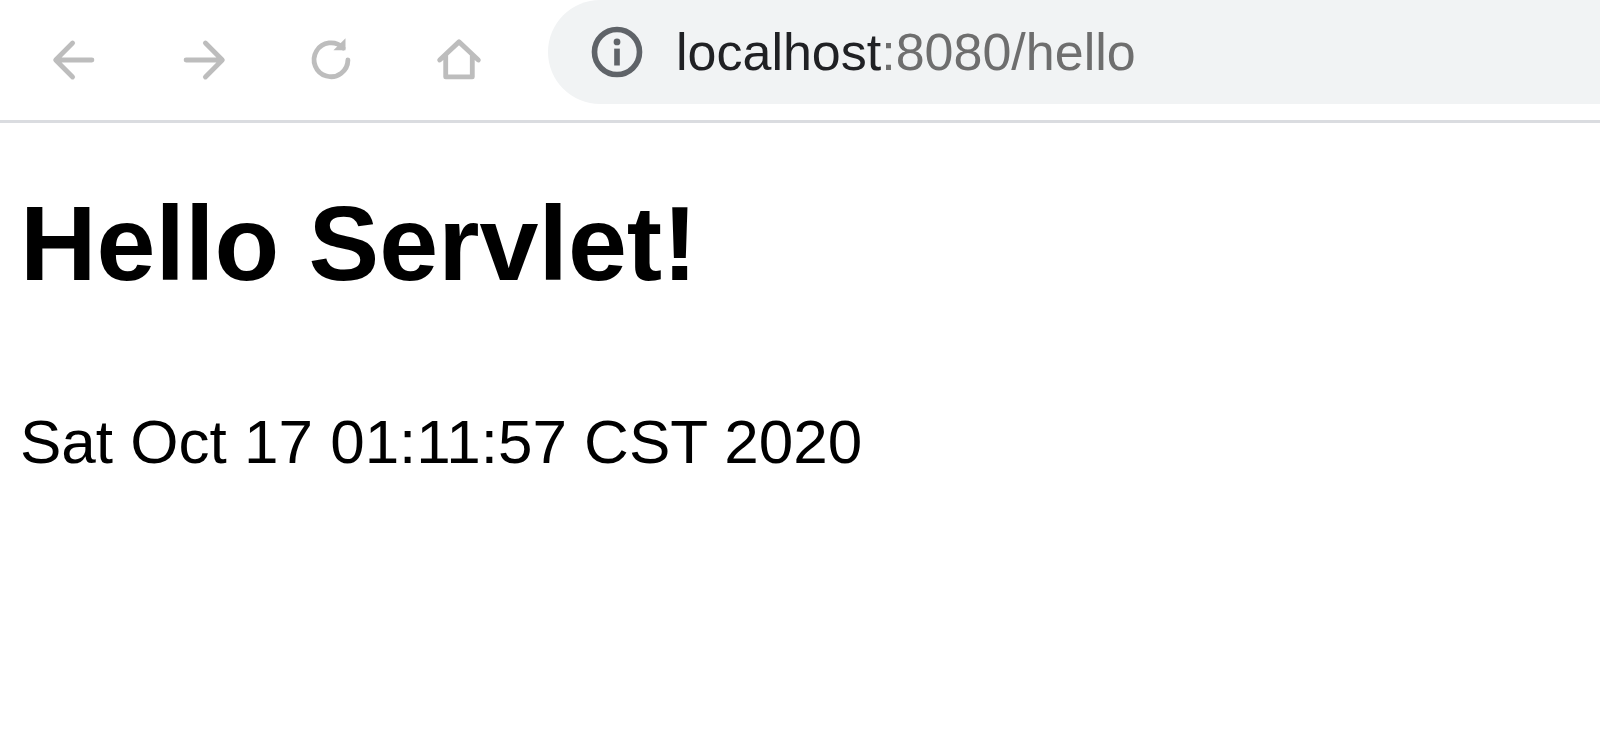 The width and height of the screenshot is (1600, 748). What do you see at coordinates (617, 52) in the screenshot?
I see `info-icon` at bounding box center [617, 52].